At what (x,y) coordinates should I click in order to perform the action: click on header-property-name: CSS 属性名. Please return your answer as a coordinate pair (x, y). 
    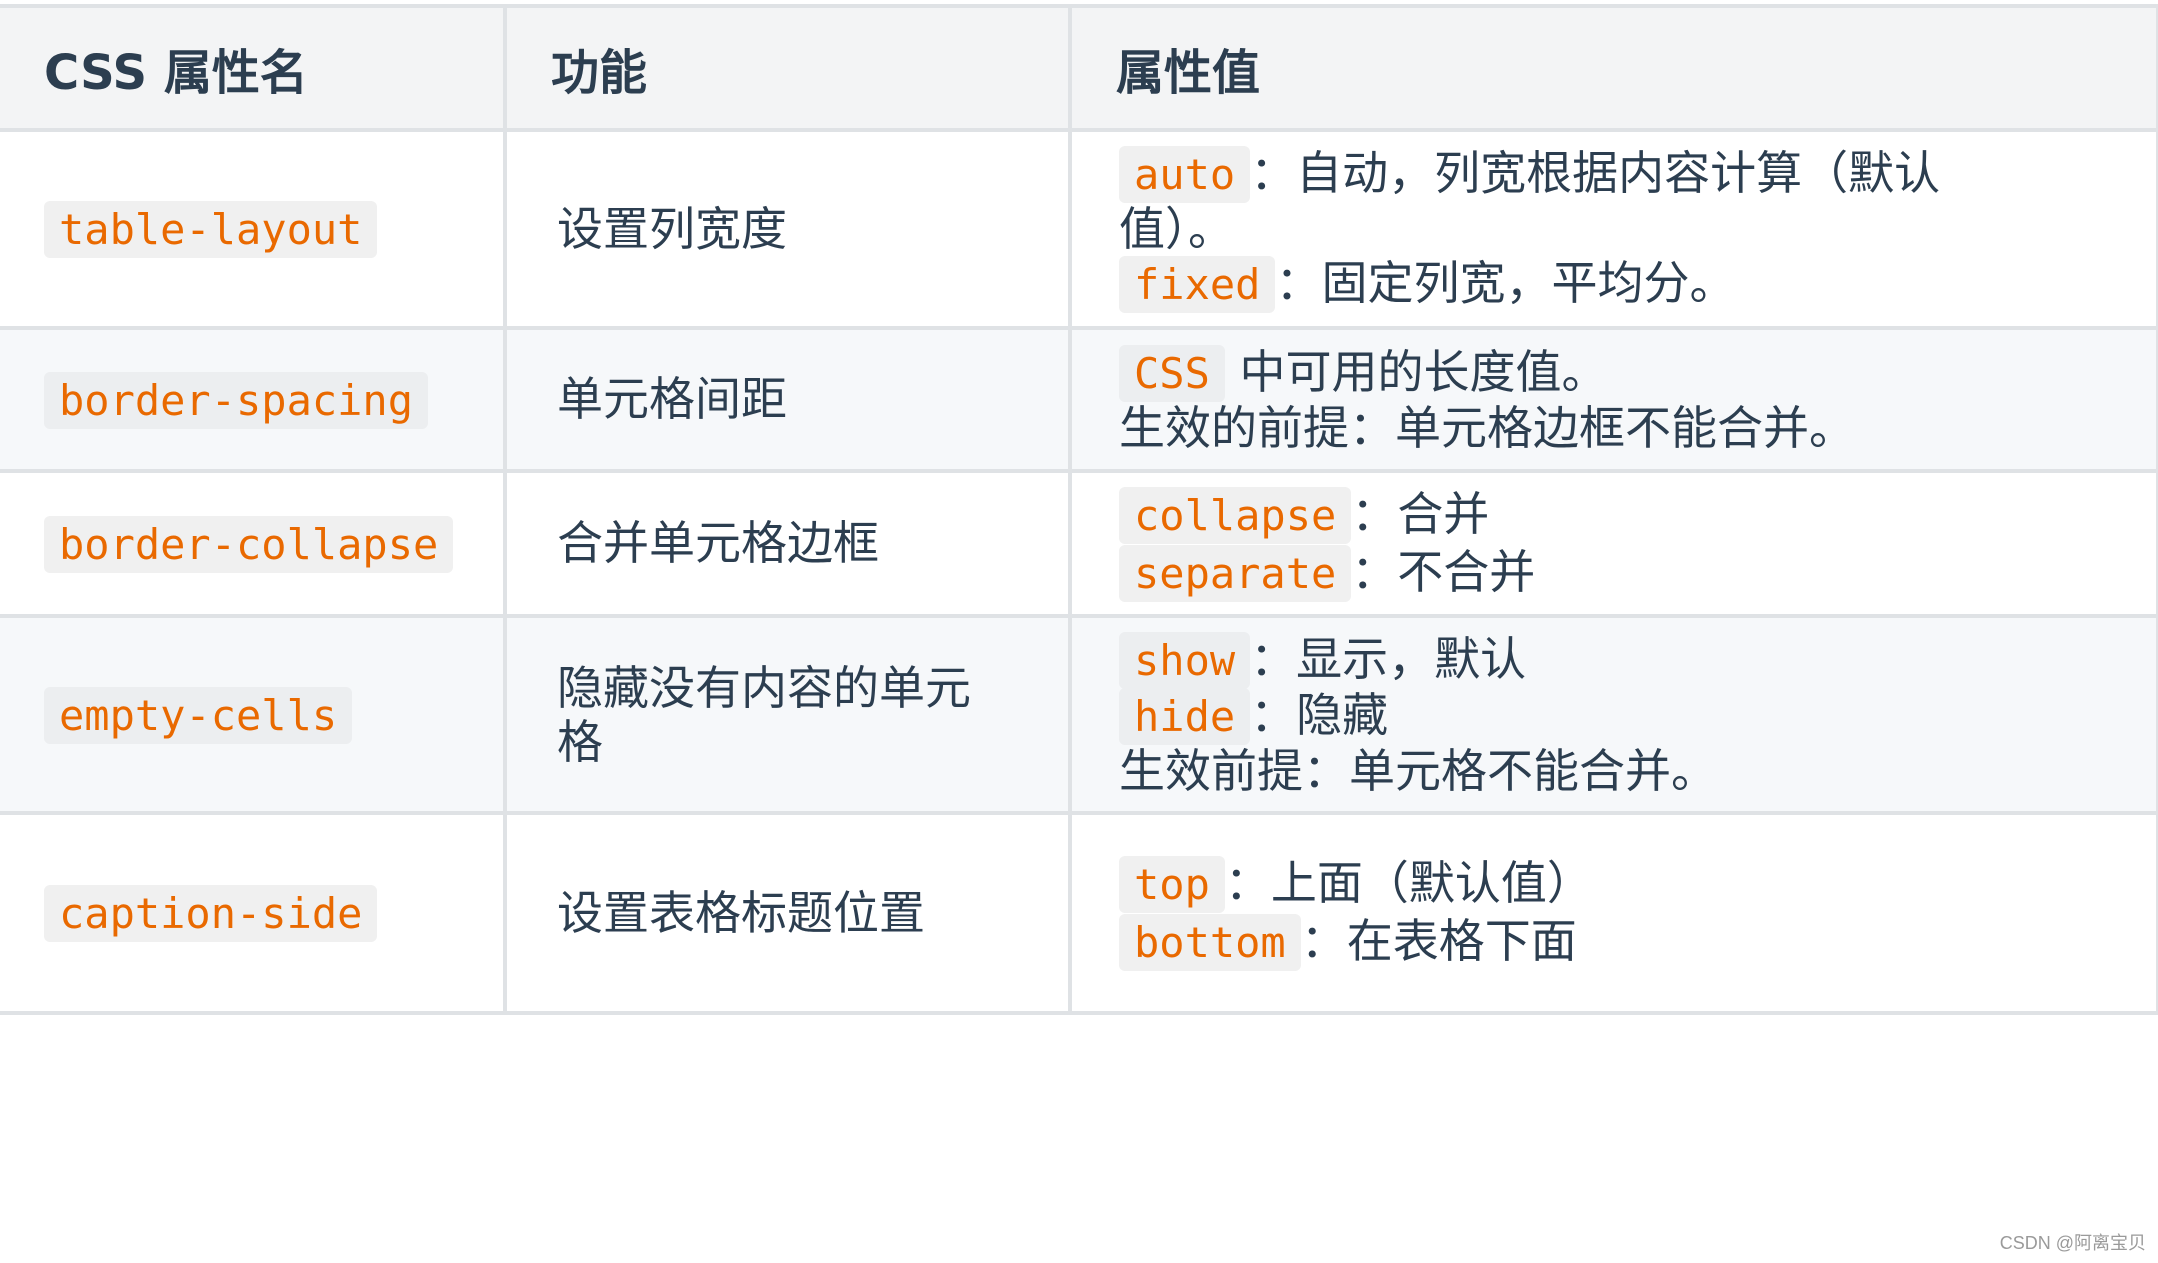
    Looking at the image, I should click on (253, 68).